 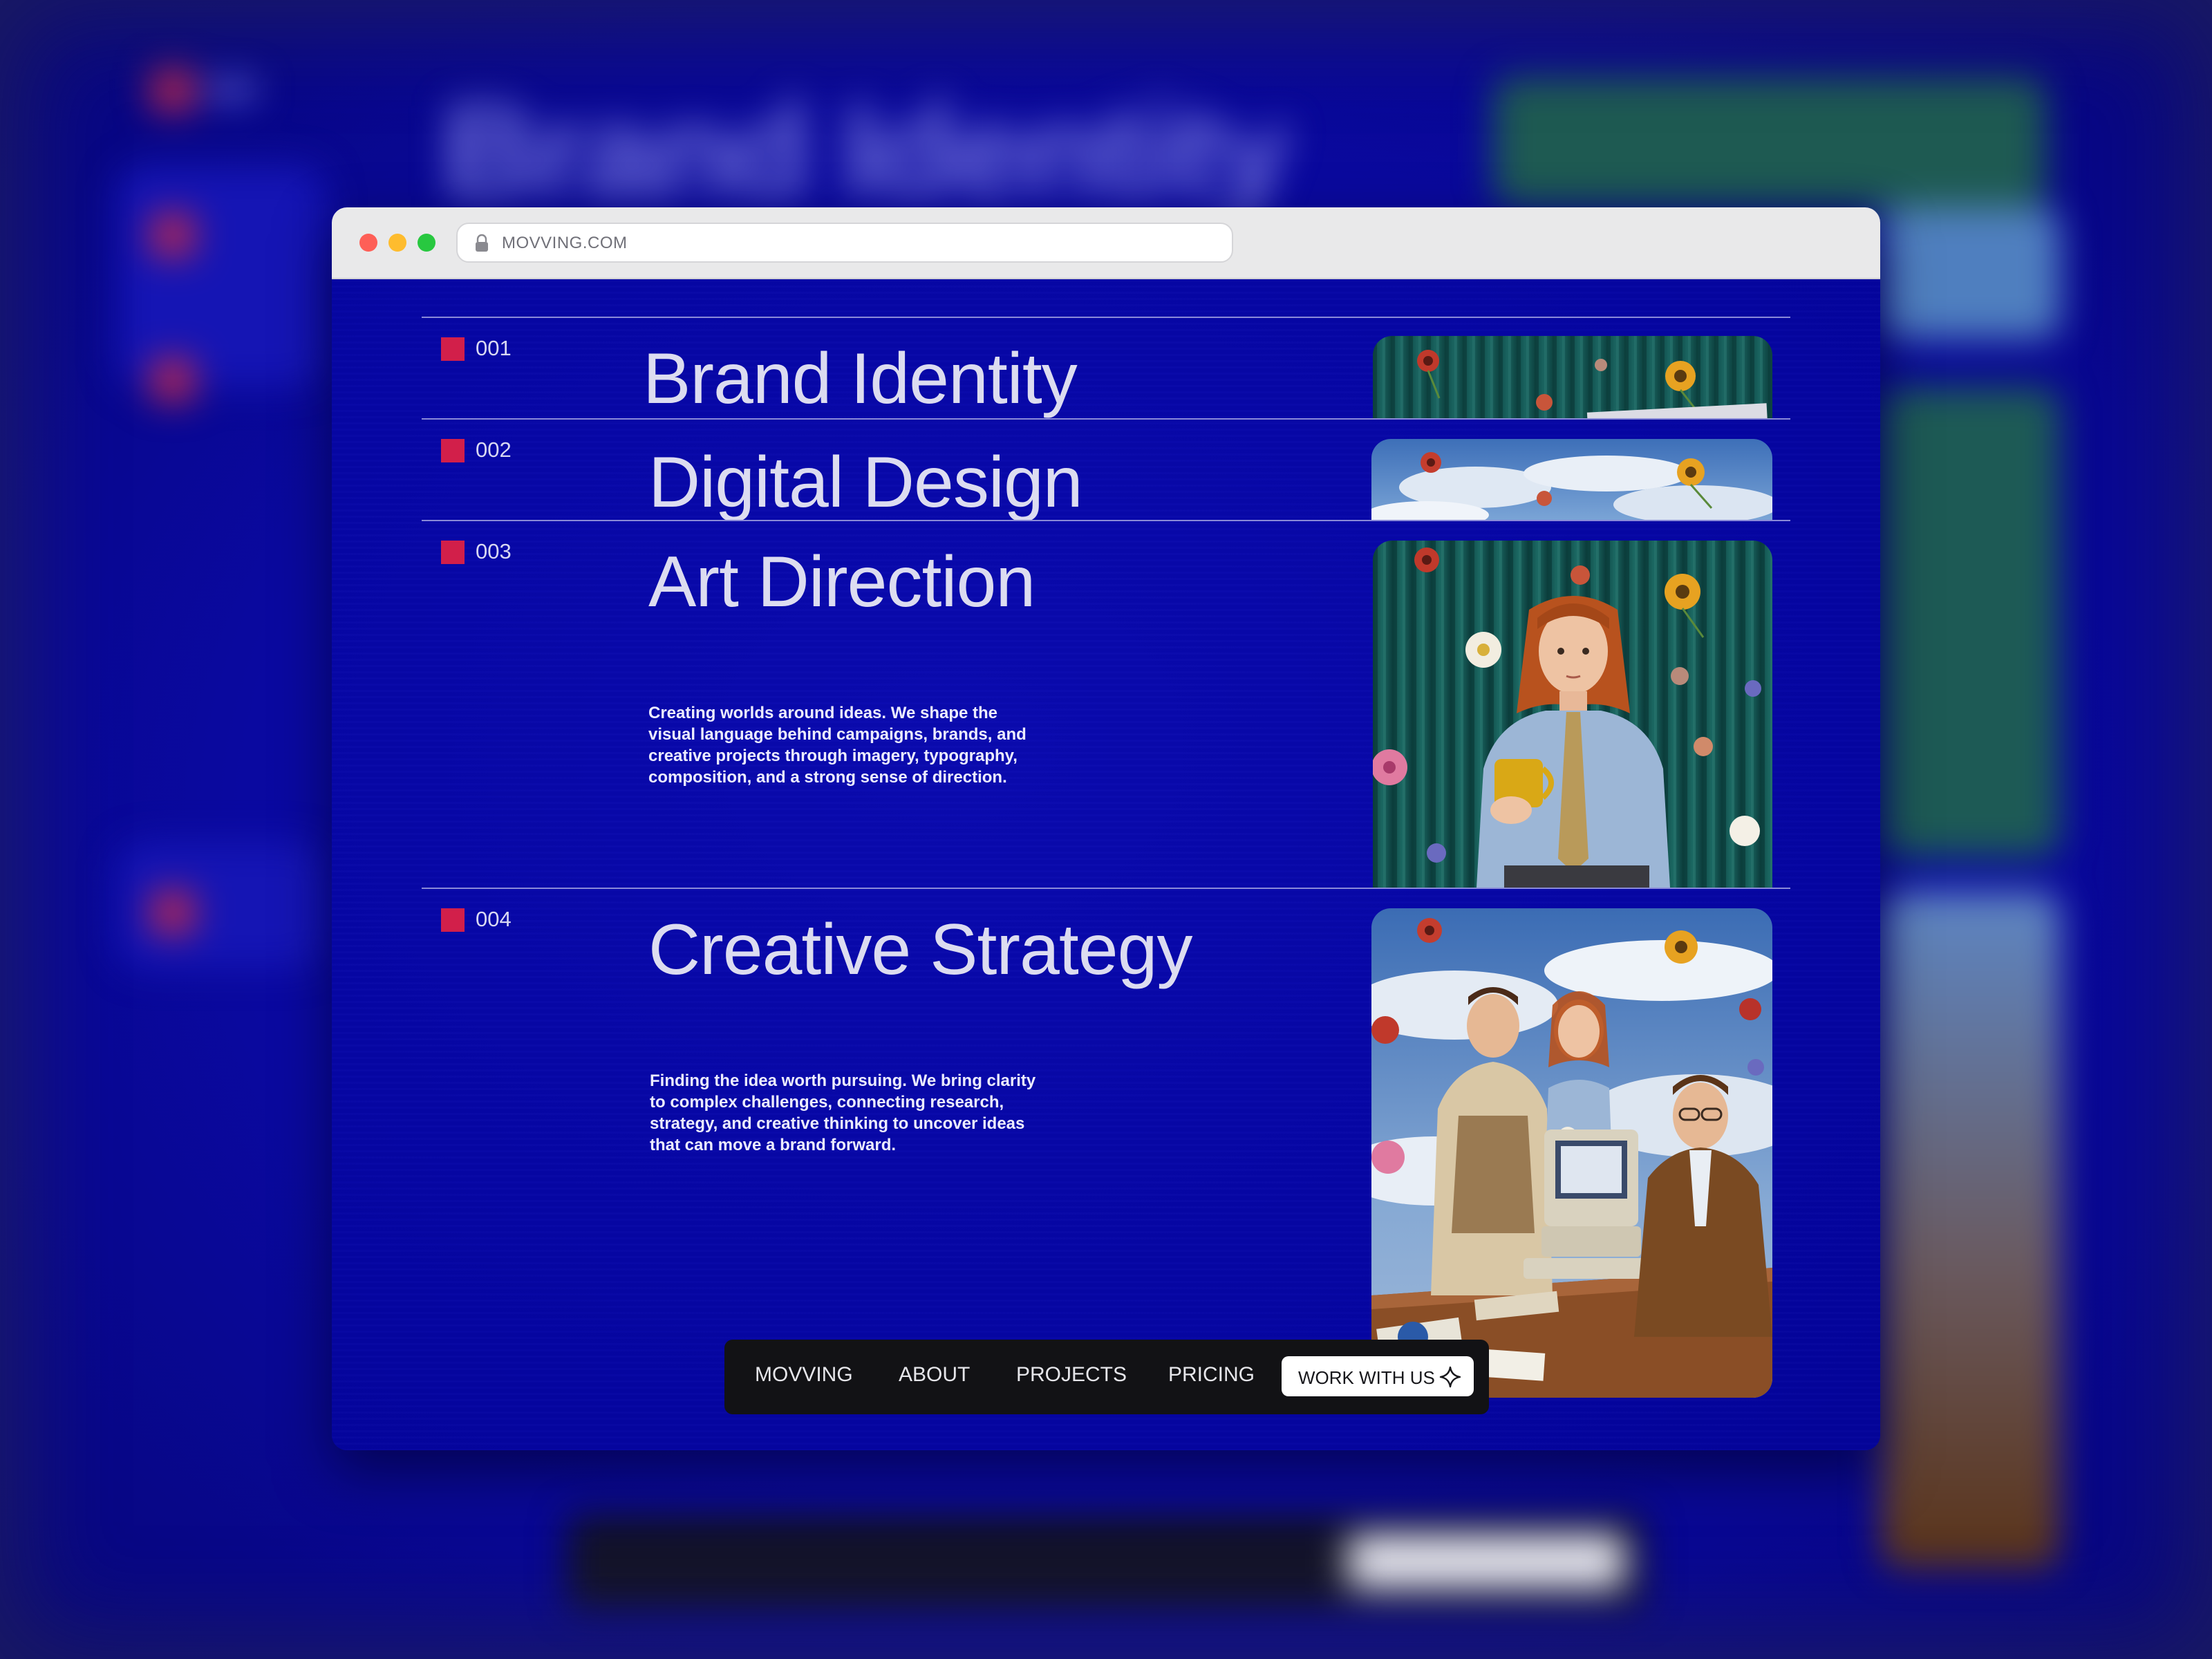 What do you see at coordinates (1211, 1375) in the screenshot?
I see `nav-pricing-link: PRICING` at bounding box center [1211, 1375].